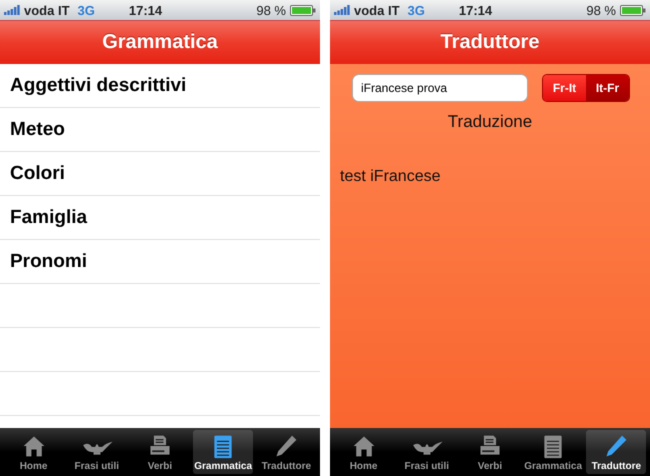 The width and height of the screenshot is (650, 476). Describe the element at coordinates (440, 88) in the screenshot. I see `text-input-field: iFrancese prova` at that location.